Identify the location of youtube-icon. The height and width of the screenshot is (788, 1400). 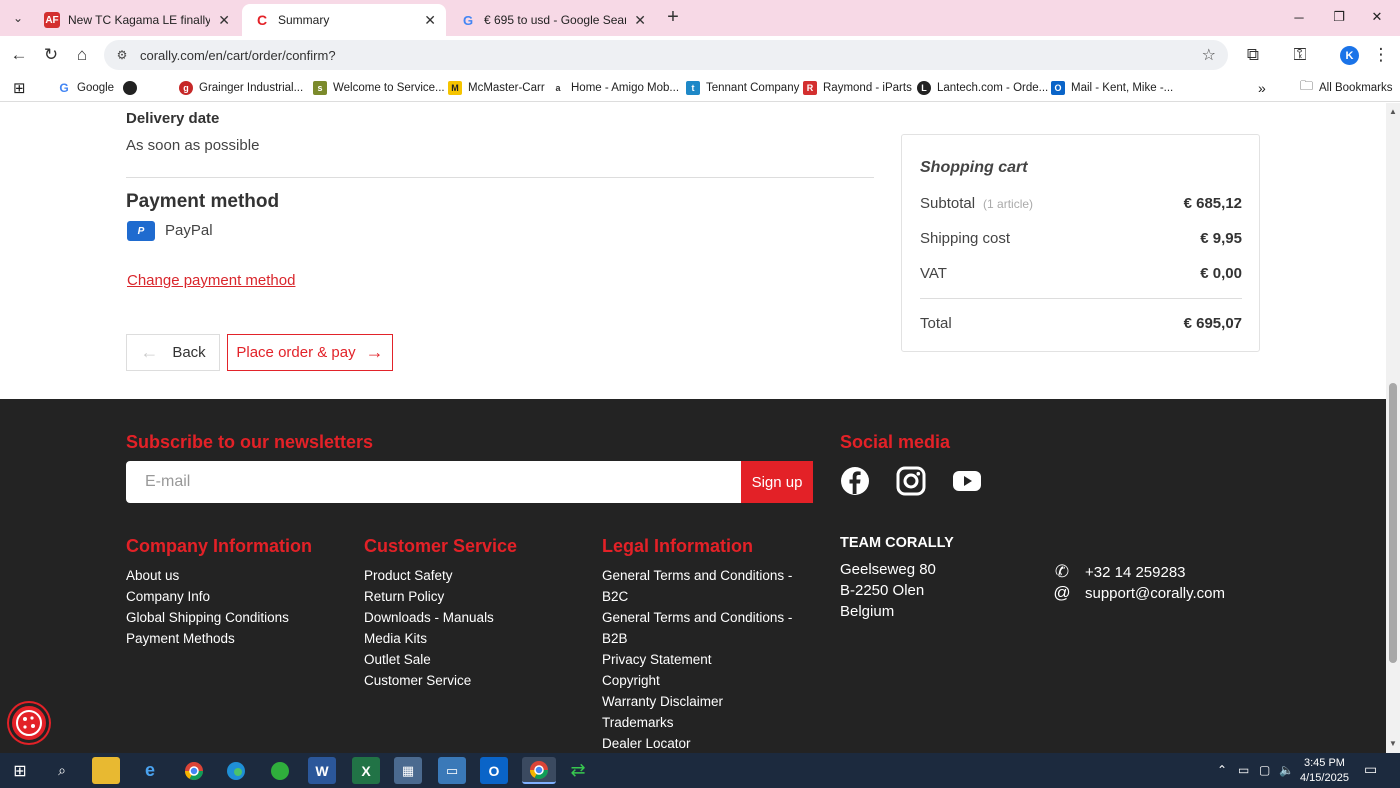
(967, 481).